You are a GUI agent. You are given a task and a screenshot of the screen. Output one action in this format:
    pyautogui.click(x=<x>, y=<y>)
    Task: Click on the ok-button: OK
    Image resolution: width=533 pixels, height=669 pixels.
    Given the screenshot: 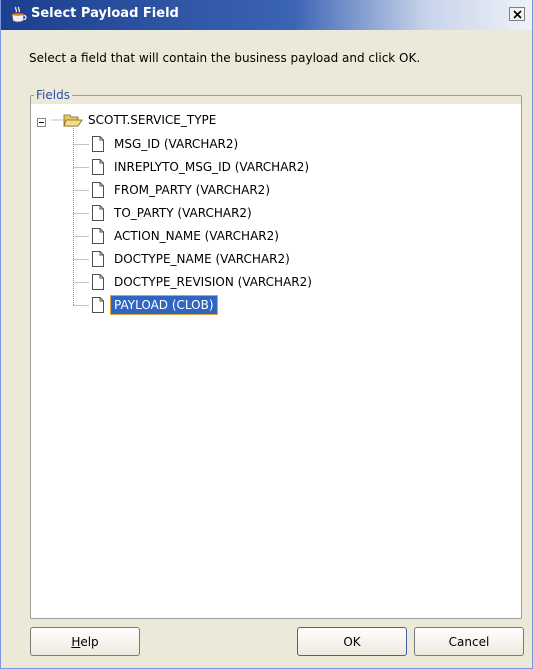 What is the action you would take?
    pyautogui.click(x=352, y=641)
    